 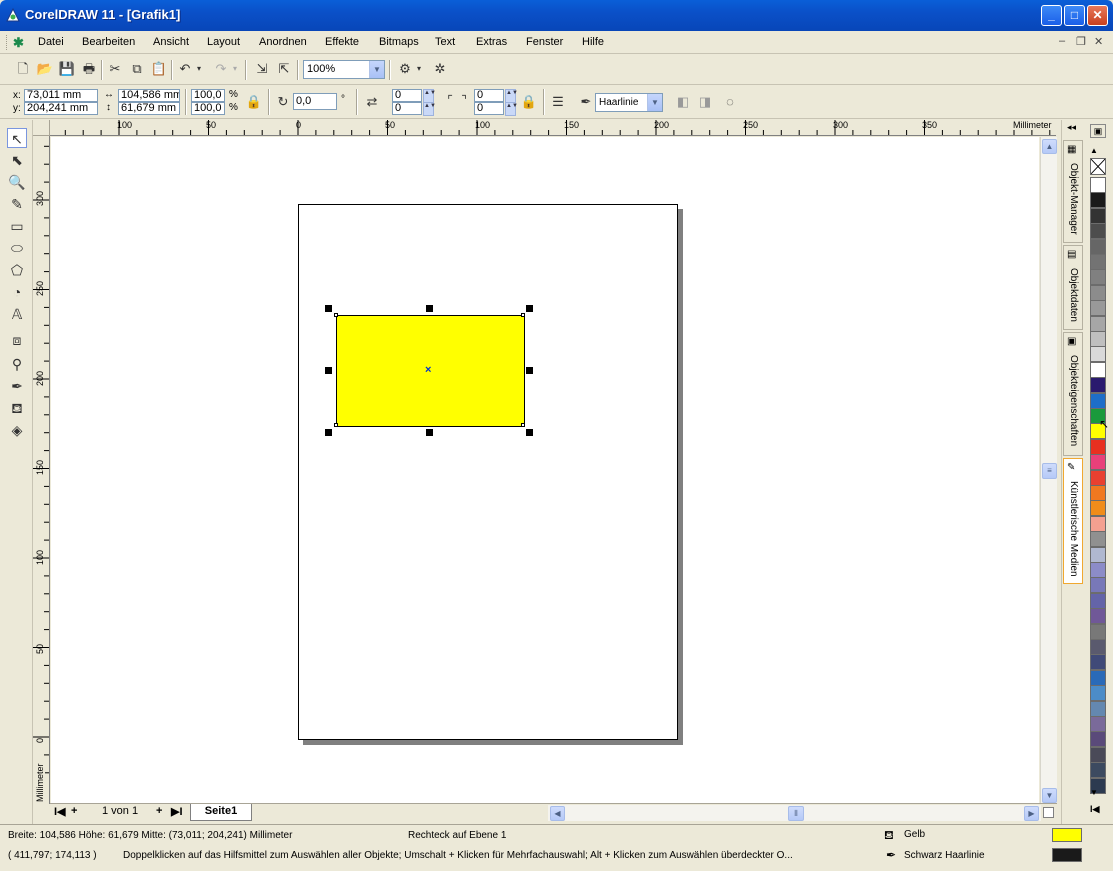 What do you see at coordinates (1073, 191) in the screenshot?
I see `docker-tab-objekt-manager: ▦ Objekt-Manager` at bounding box center [1073, 191].